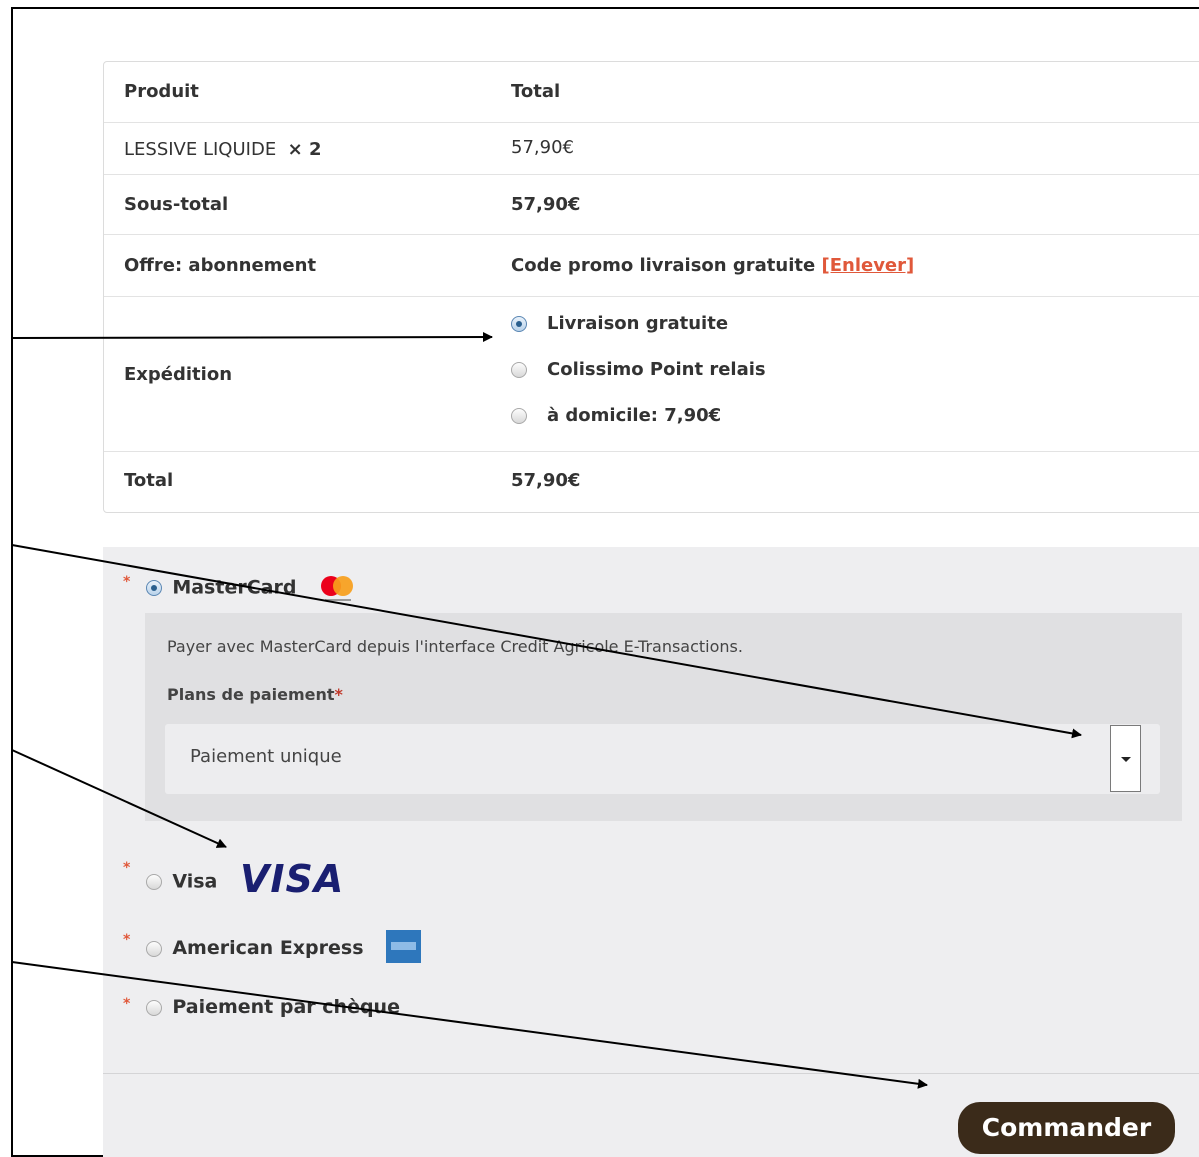 This screenshot has width=1199, height=1157. I want to click on payment-plan-select: Paiement unique, so click(662, 759).